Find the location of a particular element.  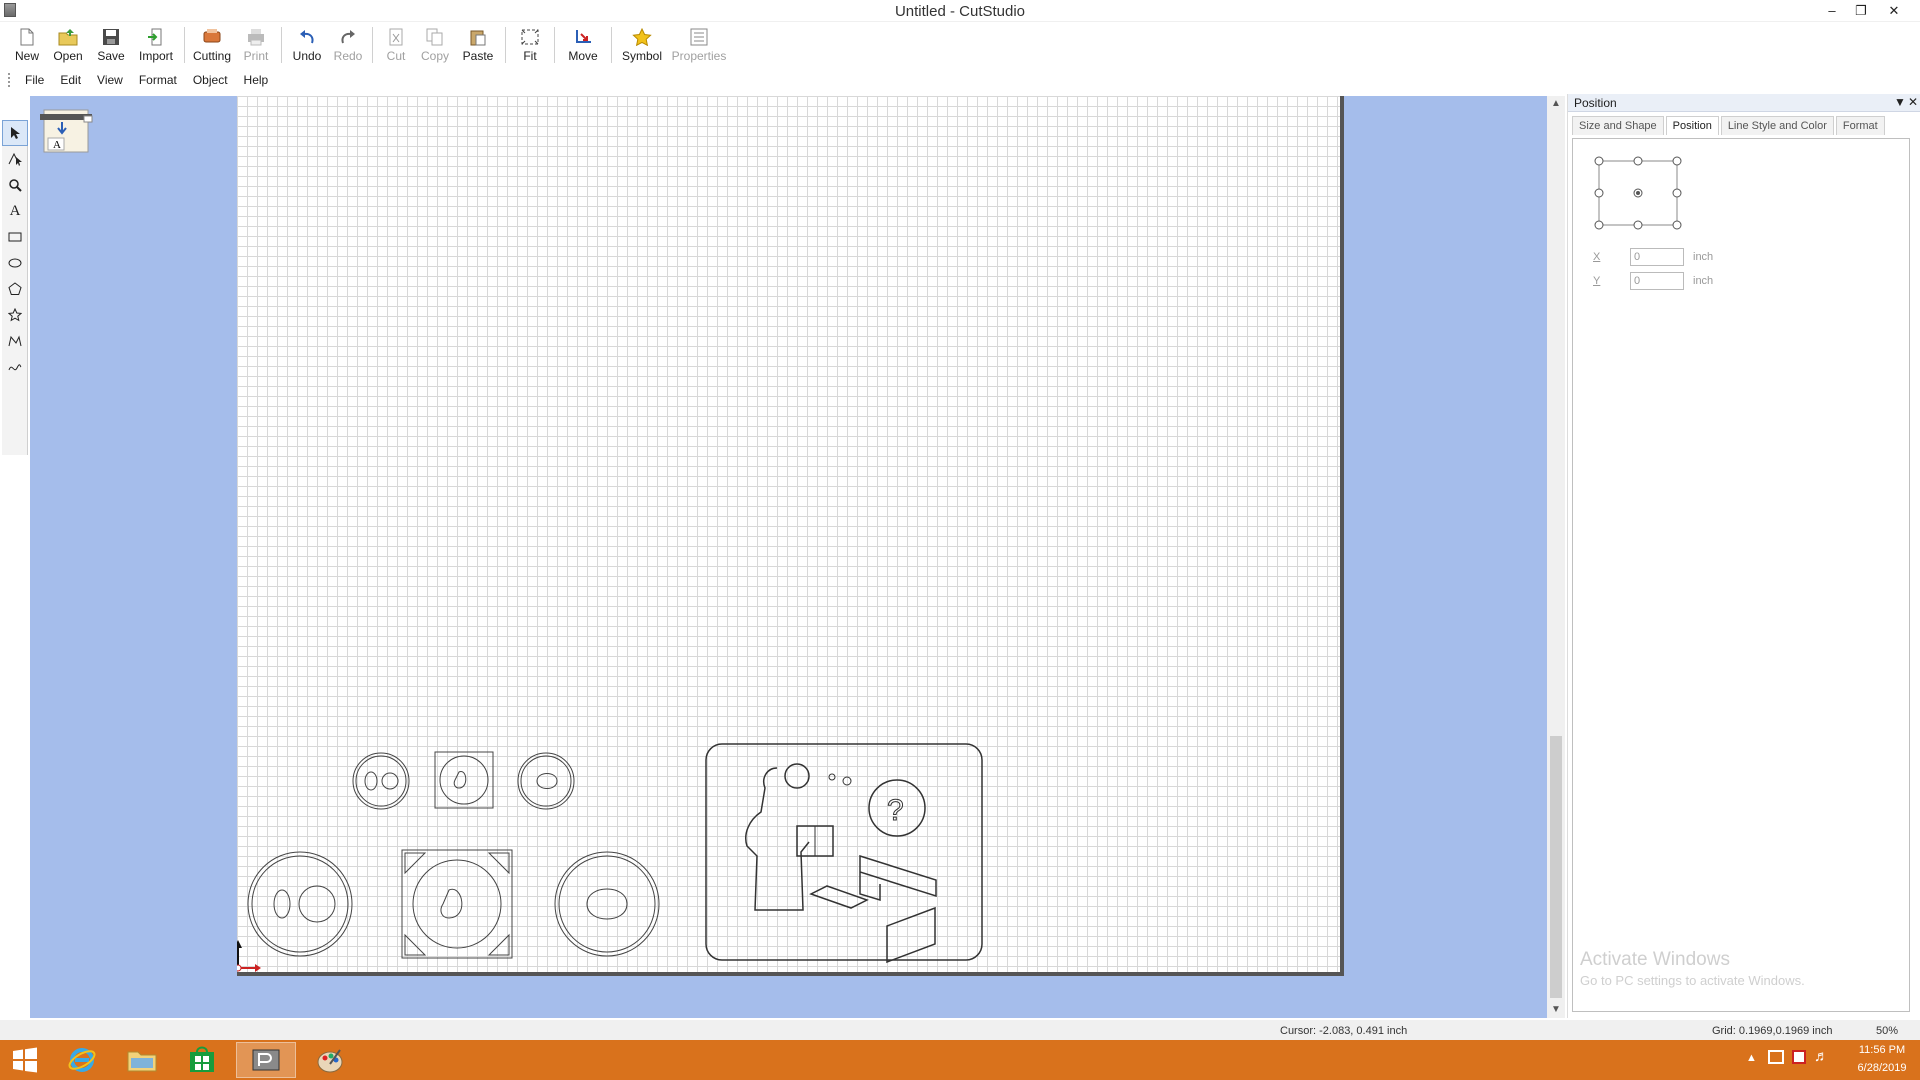

svg-text: A is located at coordinates (57, 145).